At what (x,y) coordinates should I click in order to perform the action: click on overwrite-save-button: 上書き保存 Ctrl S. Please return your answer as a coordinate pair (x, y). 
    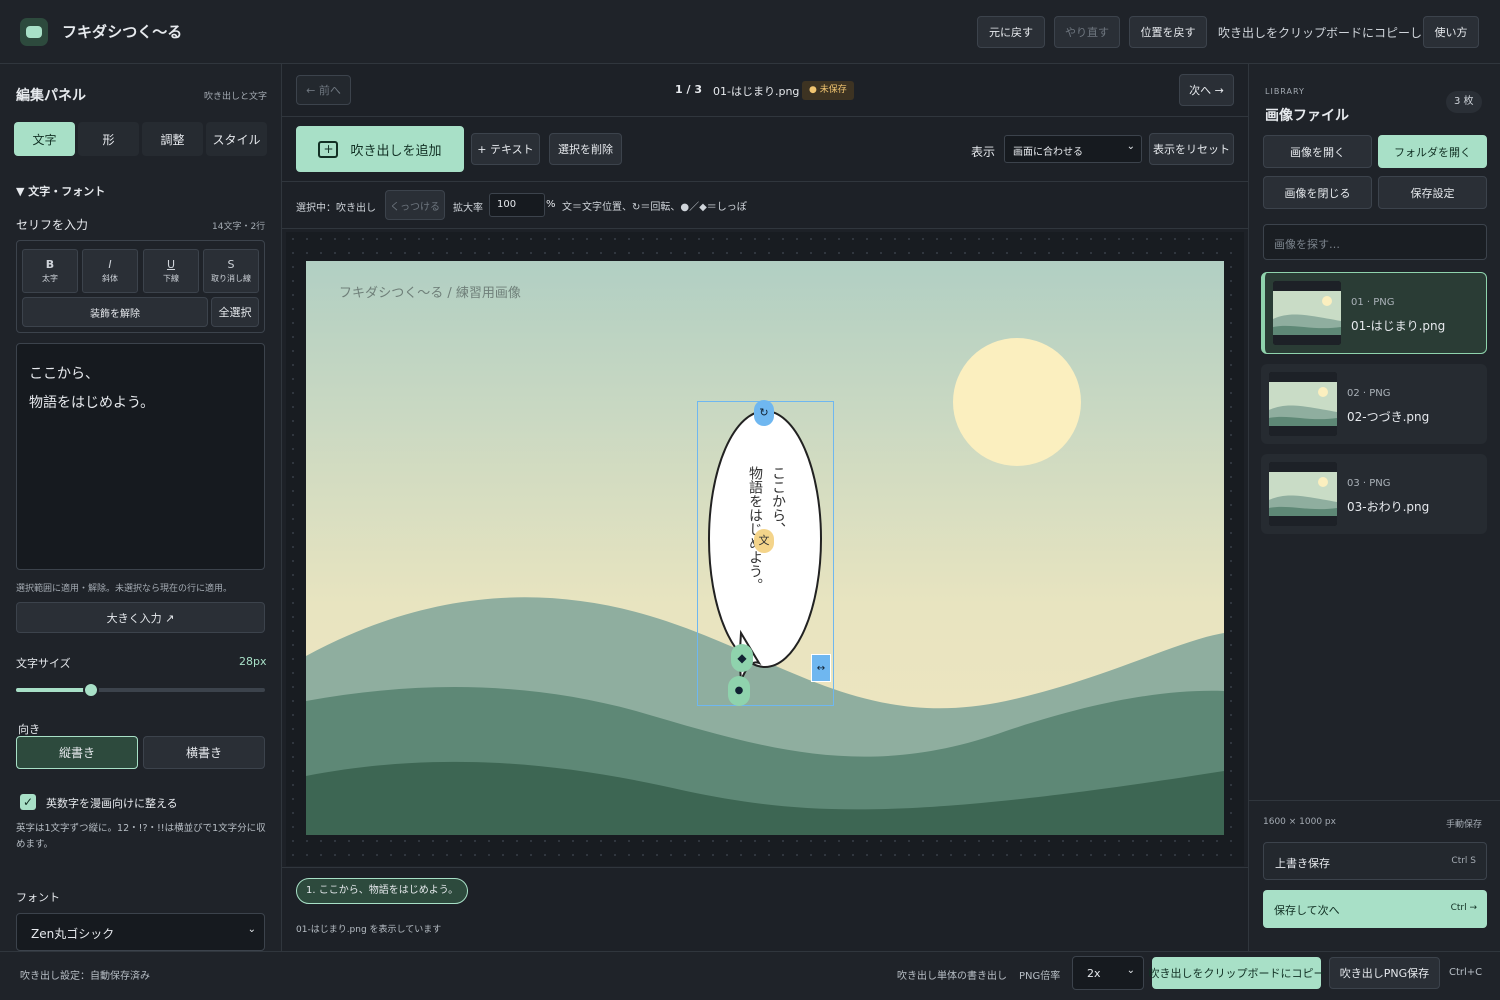
    Looking at the image, I should click on (1375, 861).